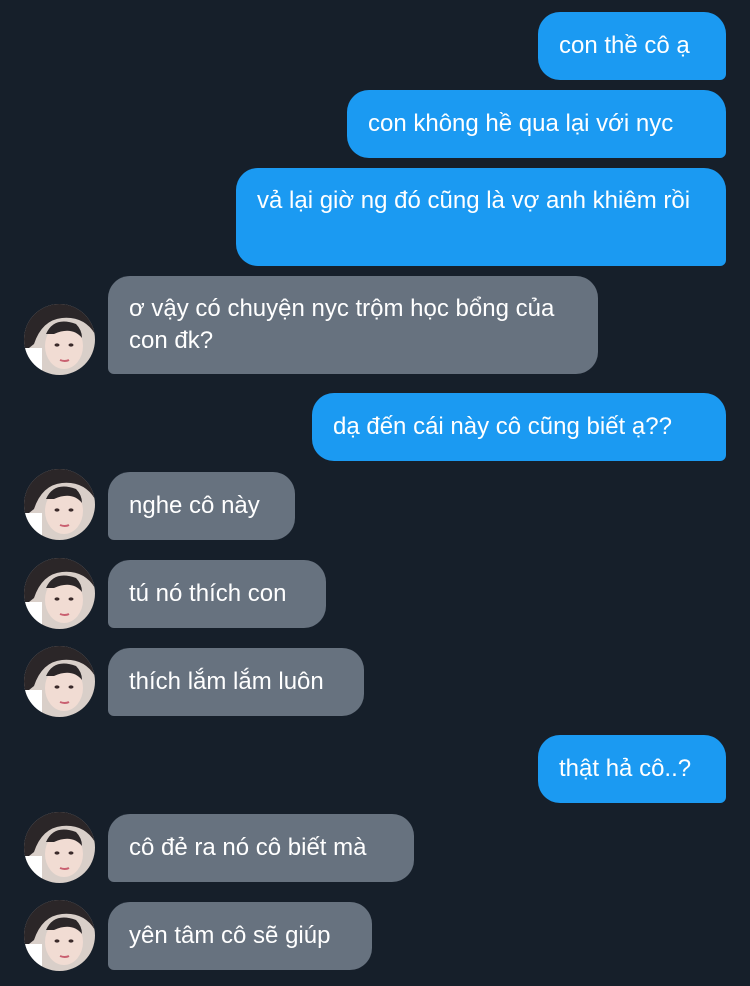  What do you see at coordinates (632, 769) in the screenshot?
I see `outgoing-message-bubble: thật hả cô..?` at bounding box center [632, 769].